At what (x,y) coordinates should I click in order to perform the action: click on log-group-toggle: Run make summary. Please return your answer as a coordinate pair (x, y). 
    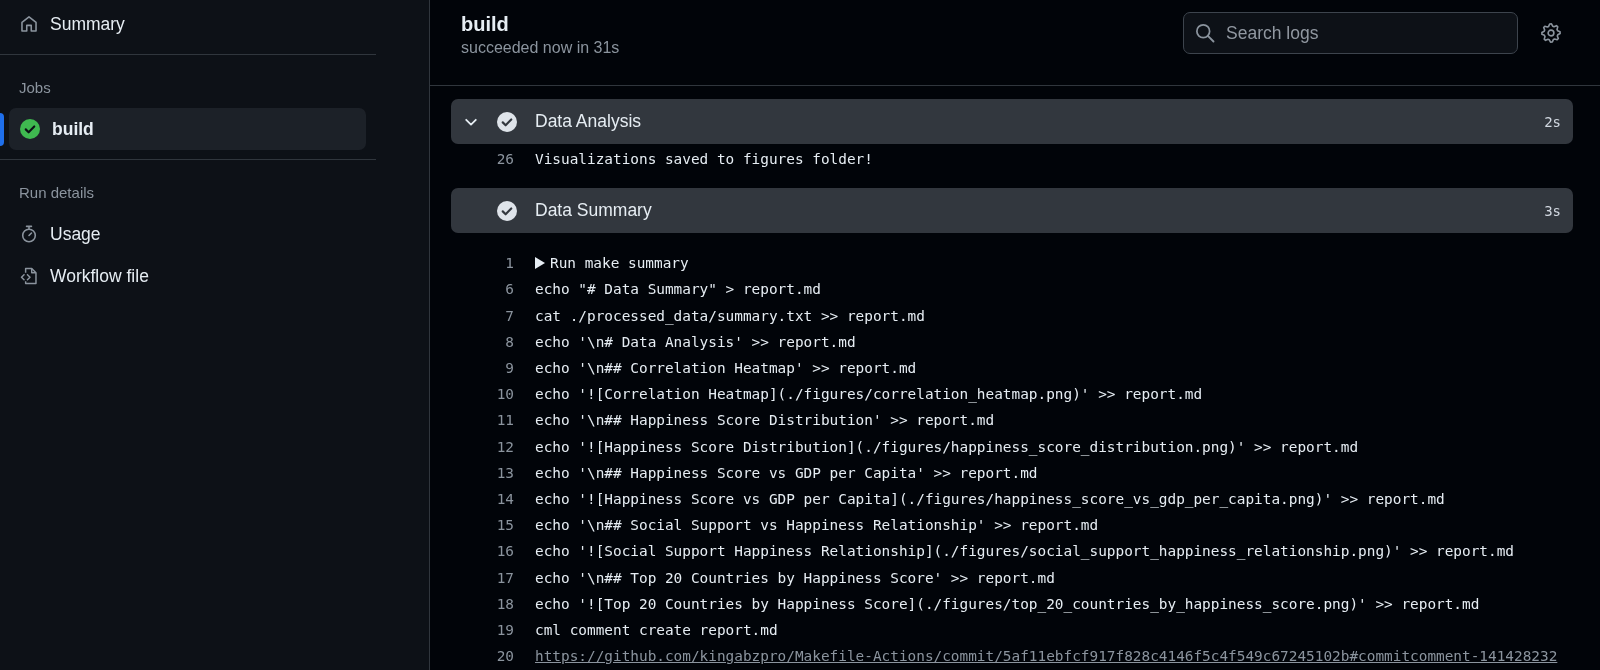
    Looking at the image, I should click on (619, 263).